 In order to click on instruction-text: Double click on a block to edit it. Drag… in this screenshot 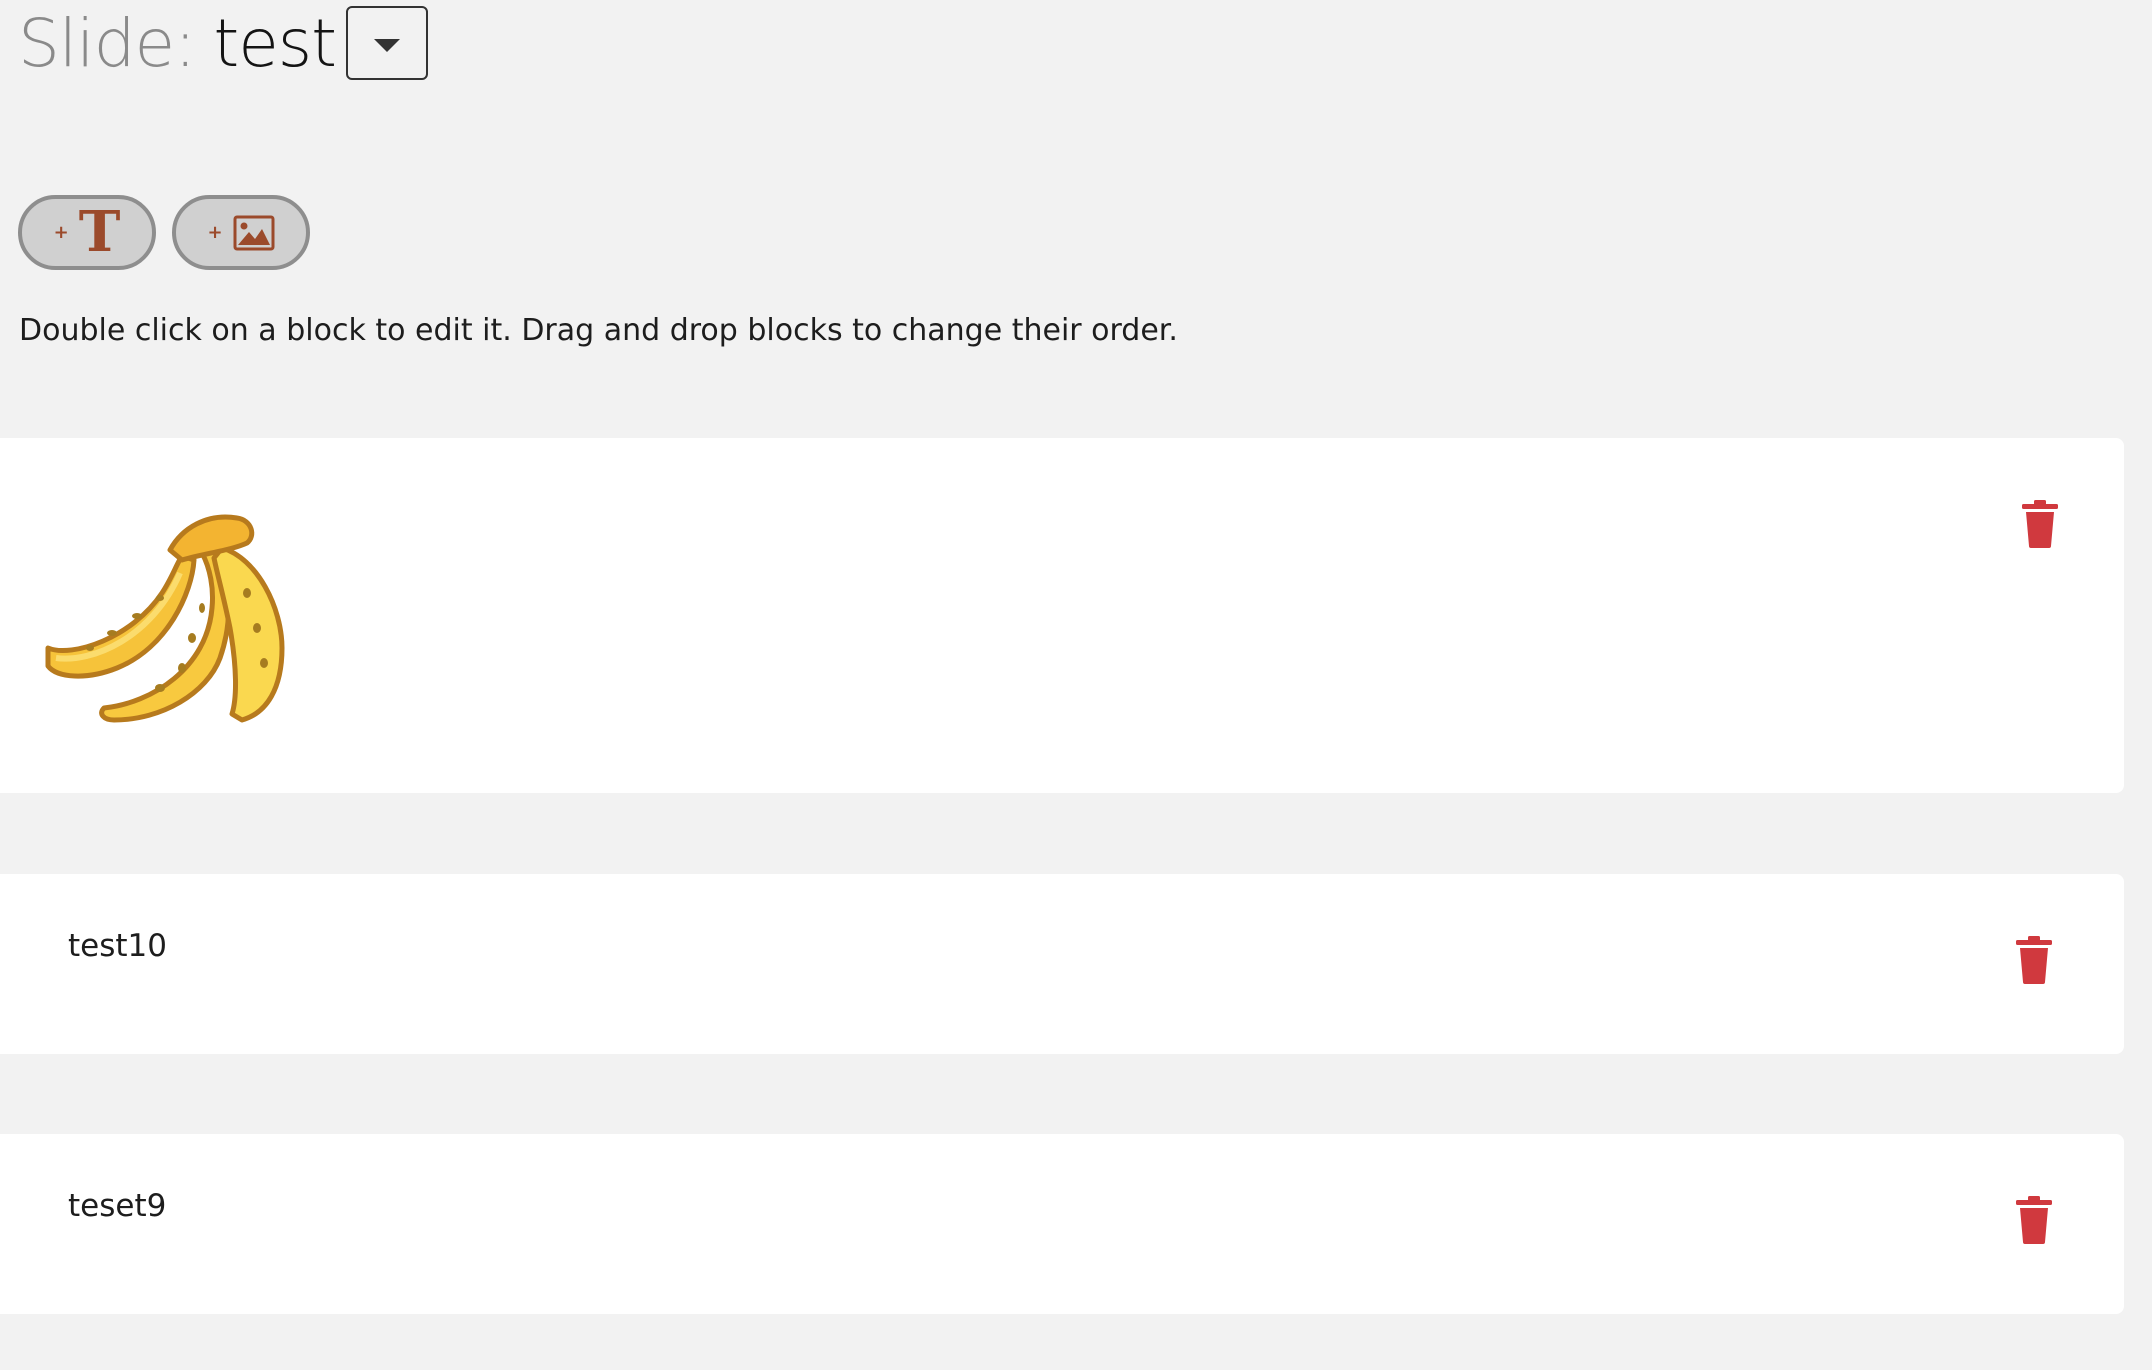, I will do `click(598, 330)`.